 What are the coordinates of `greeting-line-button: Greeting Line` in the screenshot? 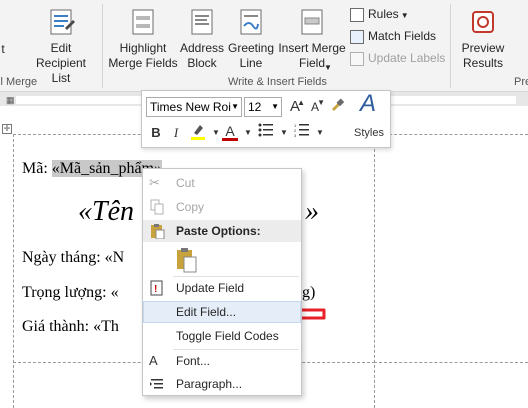 It's located at (251, 38).